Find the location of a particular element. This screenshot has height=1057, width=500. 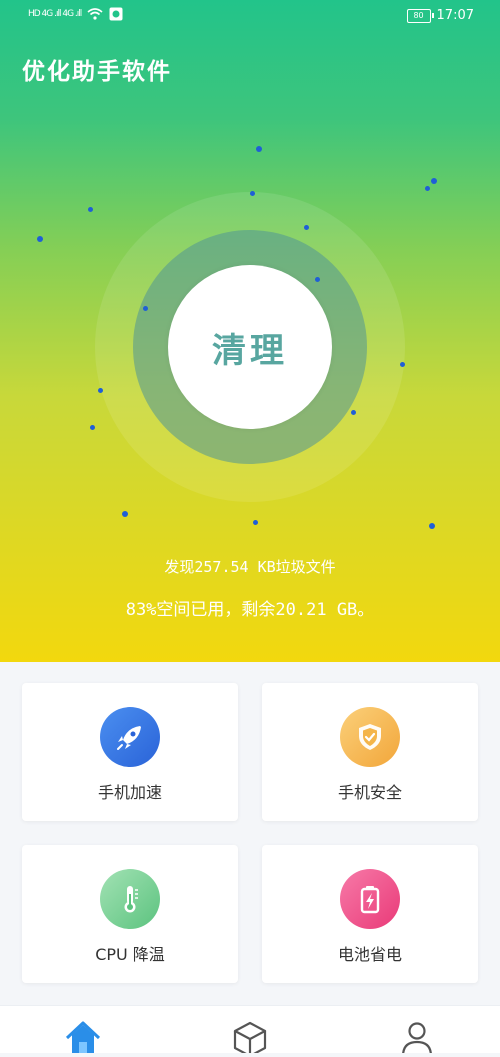

clean-button: 清理 is located at coordinates (250, 347).